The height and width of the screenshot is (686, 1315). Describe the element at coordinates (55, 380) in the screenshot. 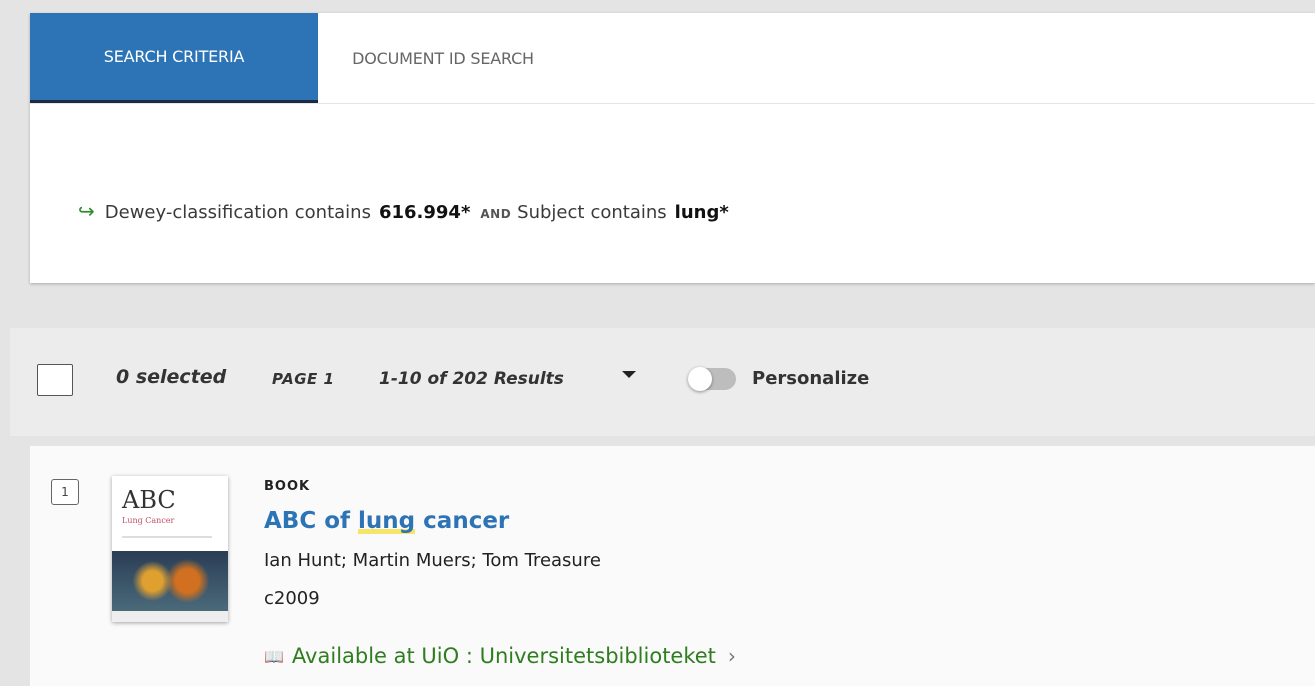

I see `select-all-checkbox` at that location.